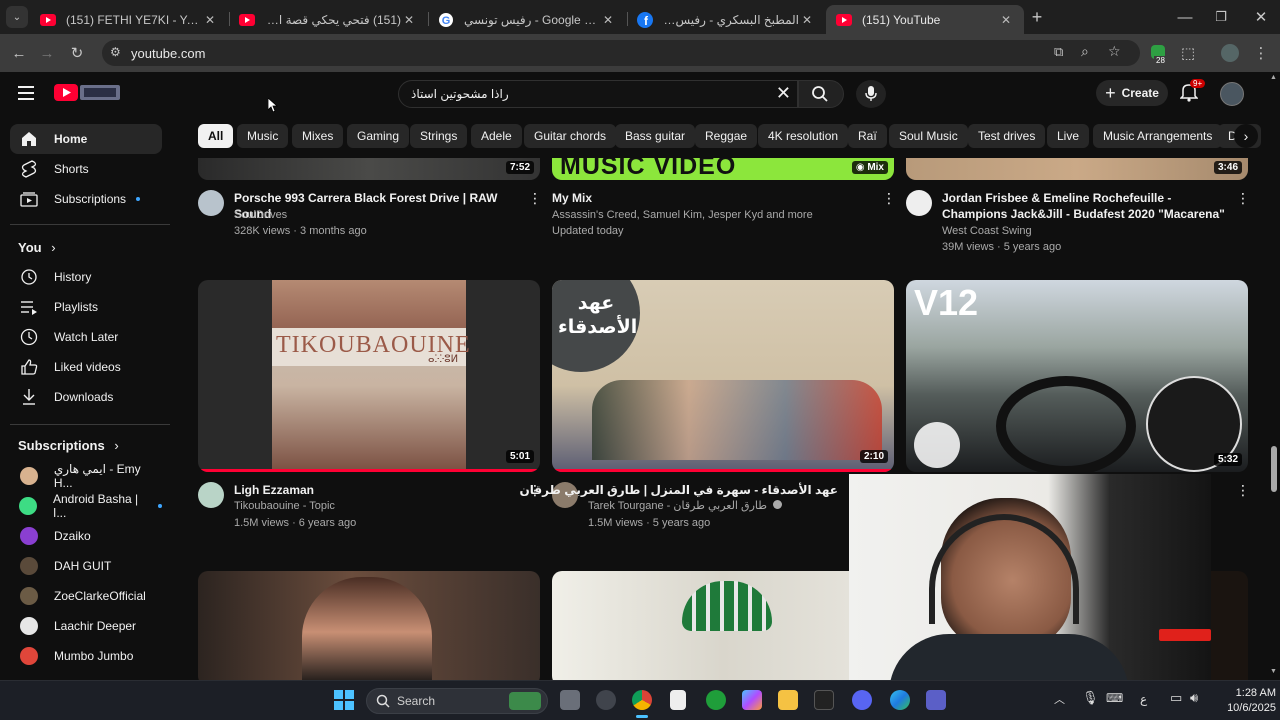 The width and height of the screenshot is (1280, 720). What do you see at coordinates (1273, 671) in the screenshot?
I see `scroll-down-icon: ▼` at bounding box center [1273, 671].